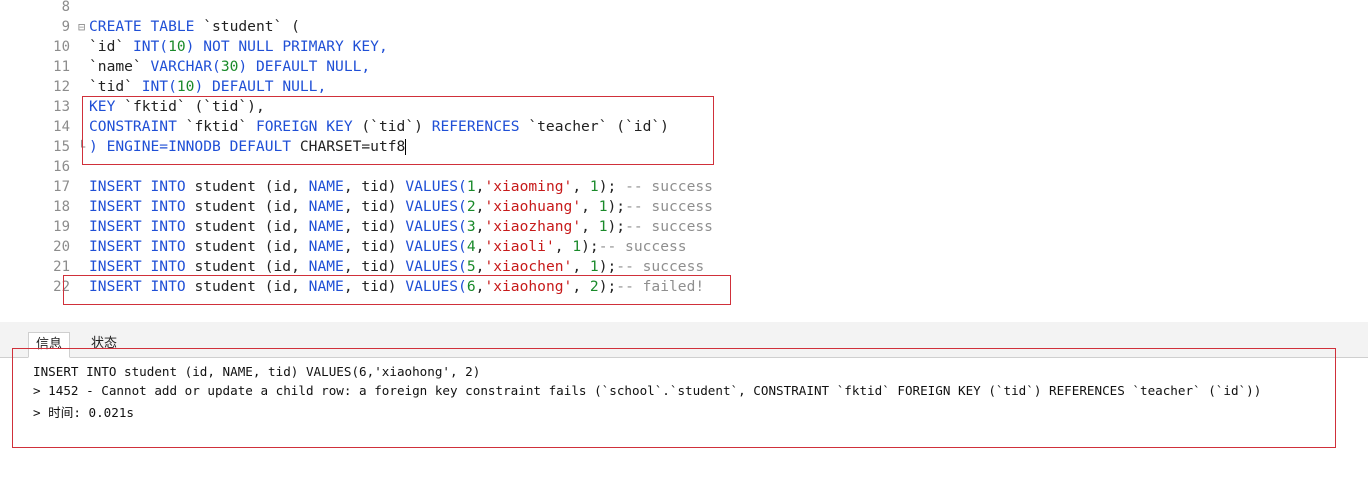 The width and height of the screenshot is (1368, 483). I want to click on code-token: `id`, so click(111, 46).